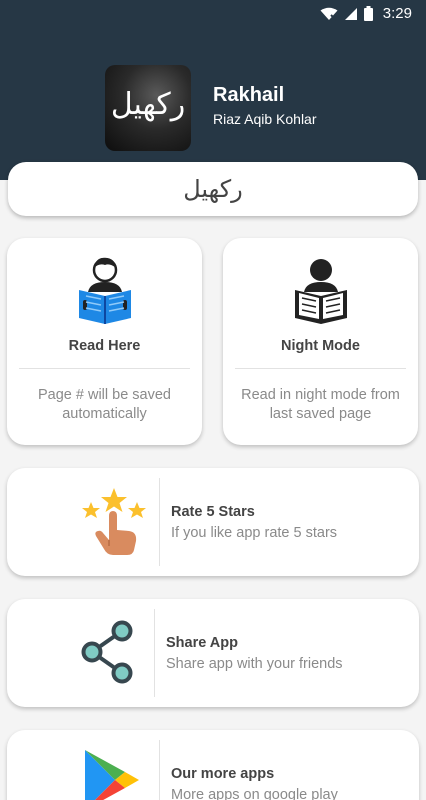 This screenshot has height=800, width=426. Describe the element at coordinates (321, 291) in the screenshot. I see `person-reading-dark-icon` at that location.